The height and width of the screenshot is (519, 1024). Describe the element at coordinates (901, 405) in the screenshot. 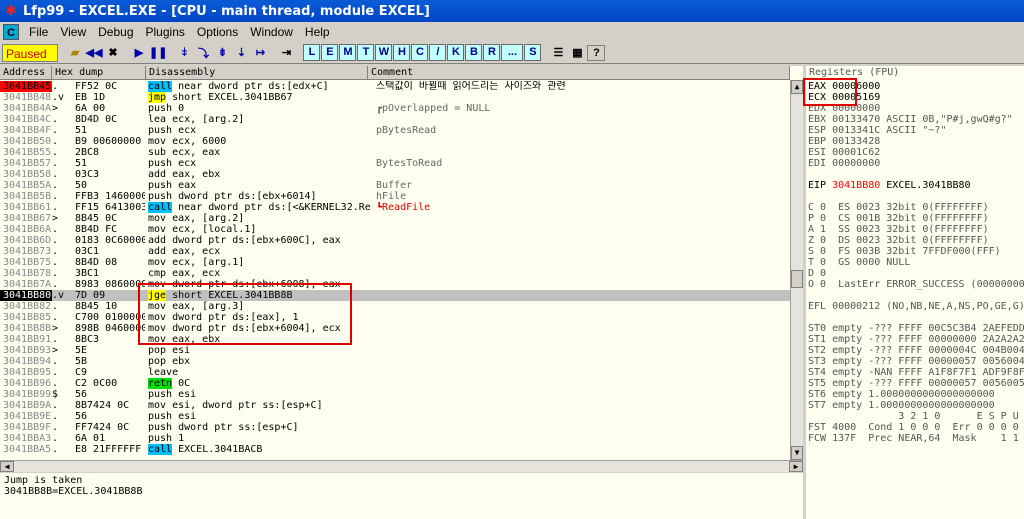

I see `register-line: ST7 empty 1.0000000000000000000` at that location.